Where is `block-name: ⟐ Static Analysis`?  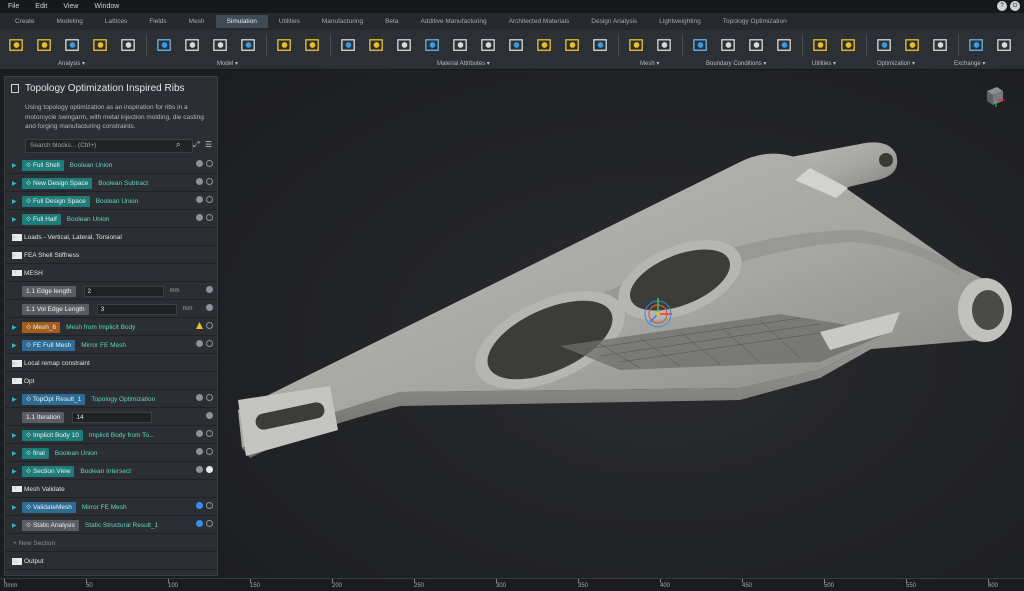 block-name: ⟐ Static Analysis is located at coordinates (50, 525).